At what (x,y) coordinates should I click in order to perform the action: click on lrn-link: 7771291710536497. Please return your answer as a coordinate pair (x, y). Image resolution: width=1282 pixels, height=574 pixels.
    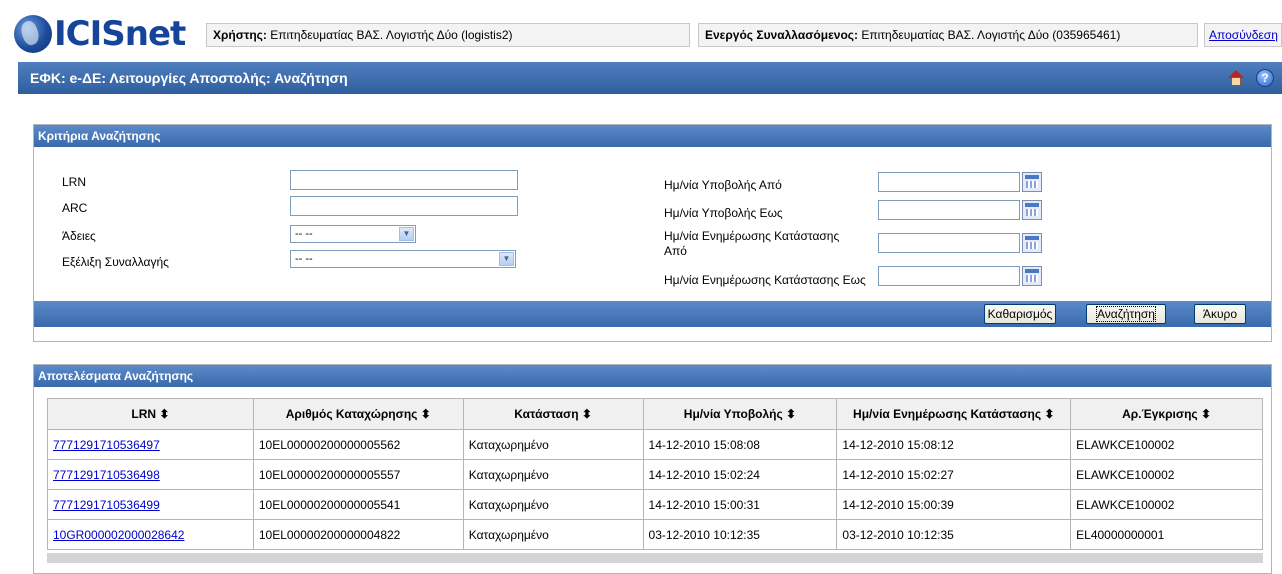
    Looking at the image, I should click on (106, 445).